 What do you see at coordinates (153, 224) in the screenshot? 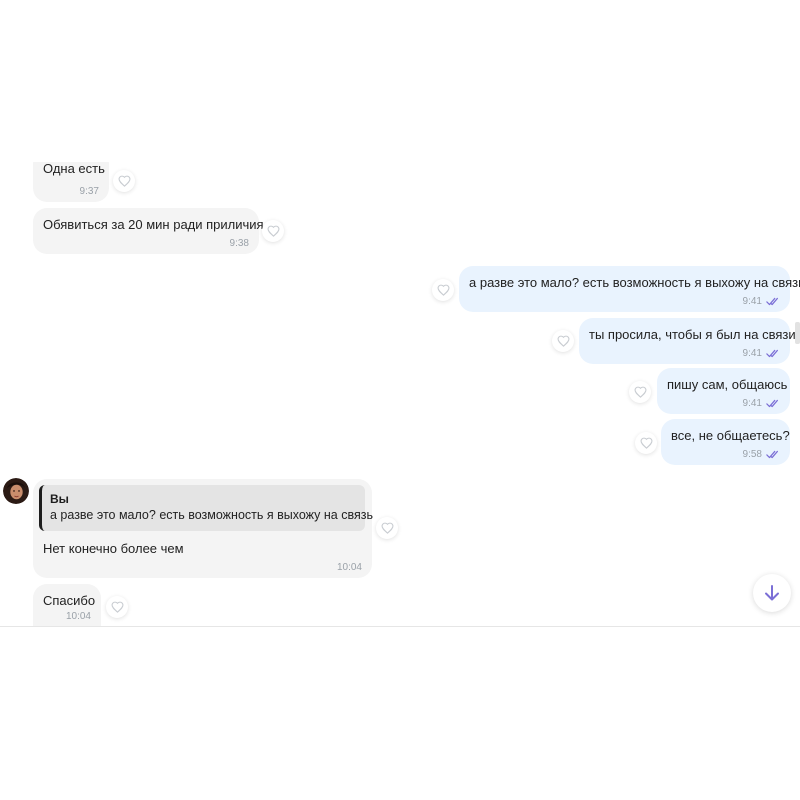
I see `message-text: Обявиться за 20 мин ради приличия` at bounding box center [153, 224].